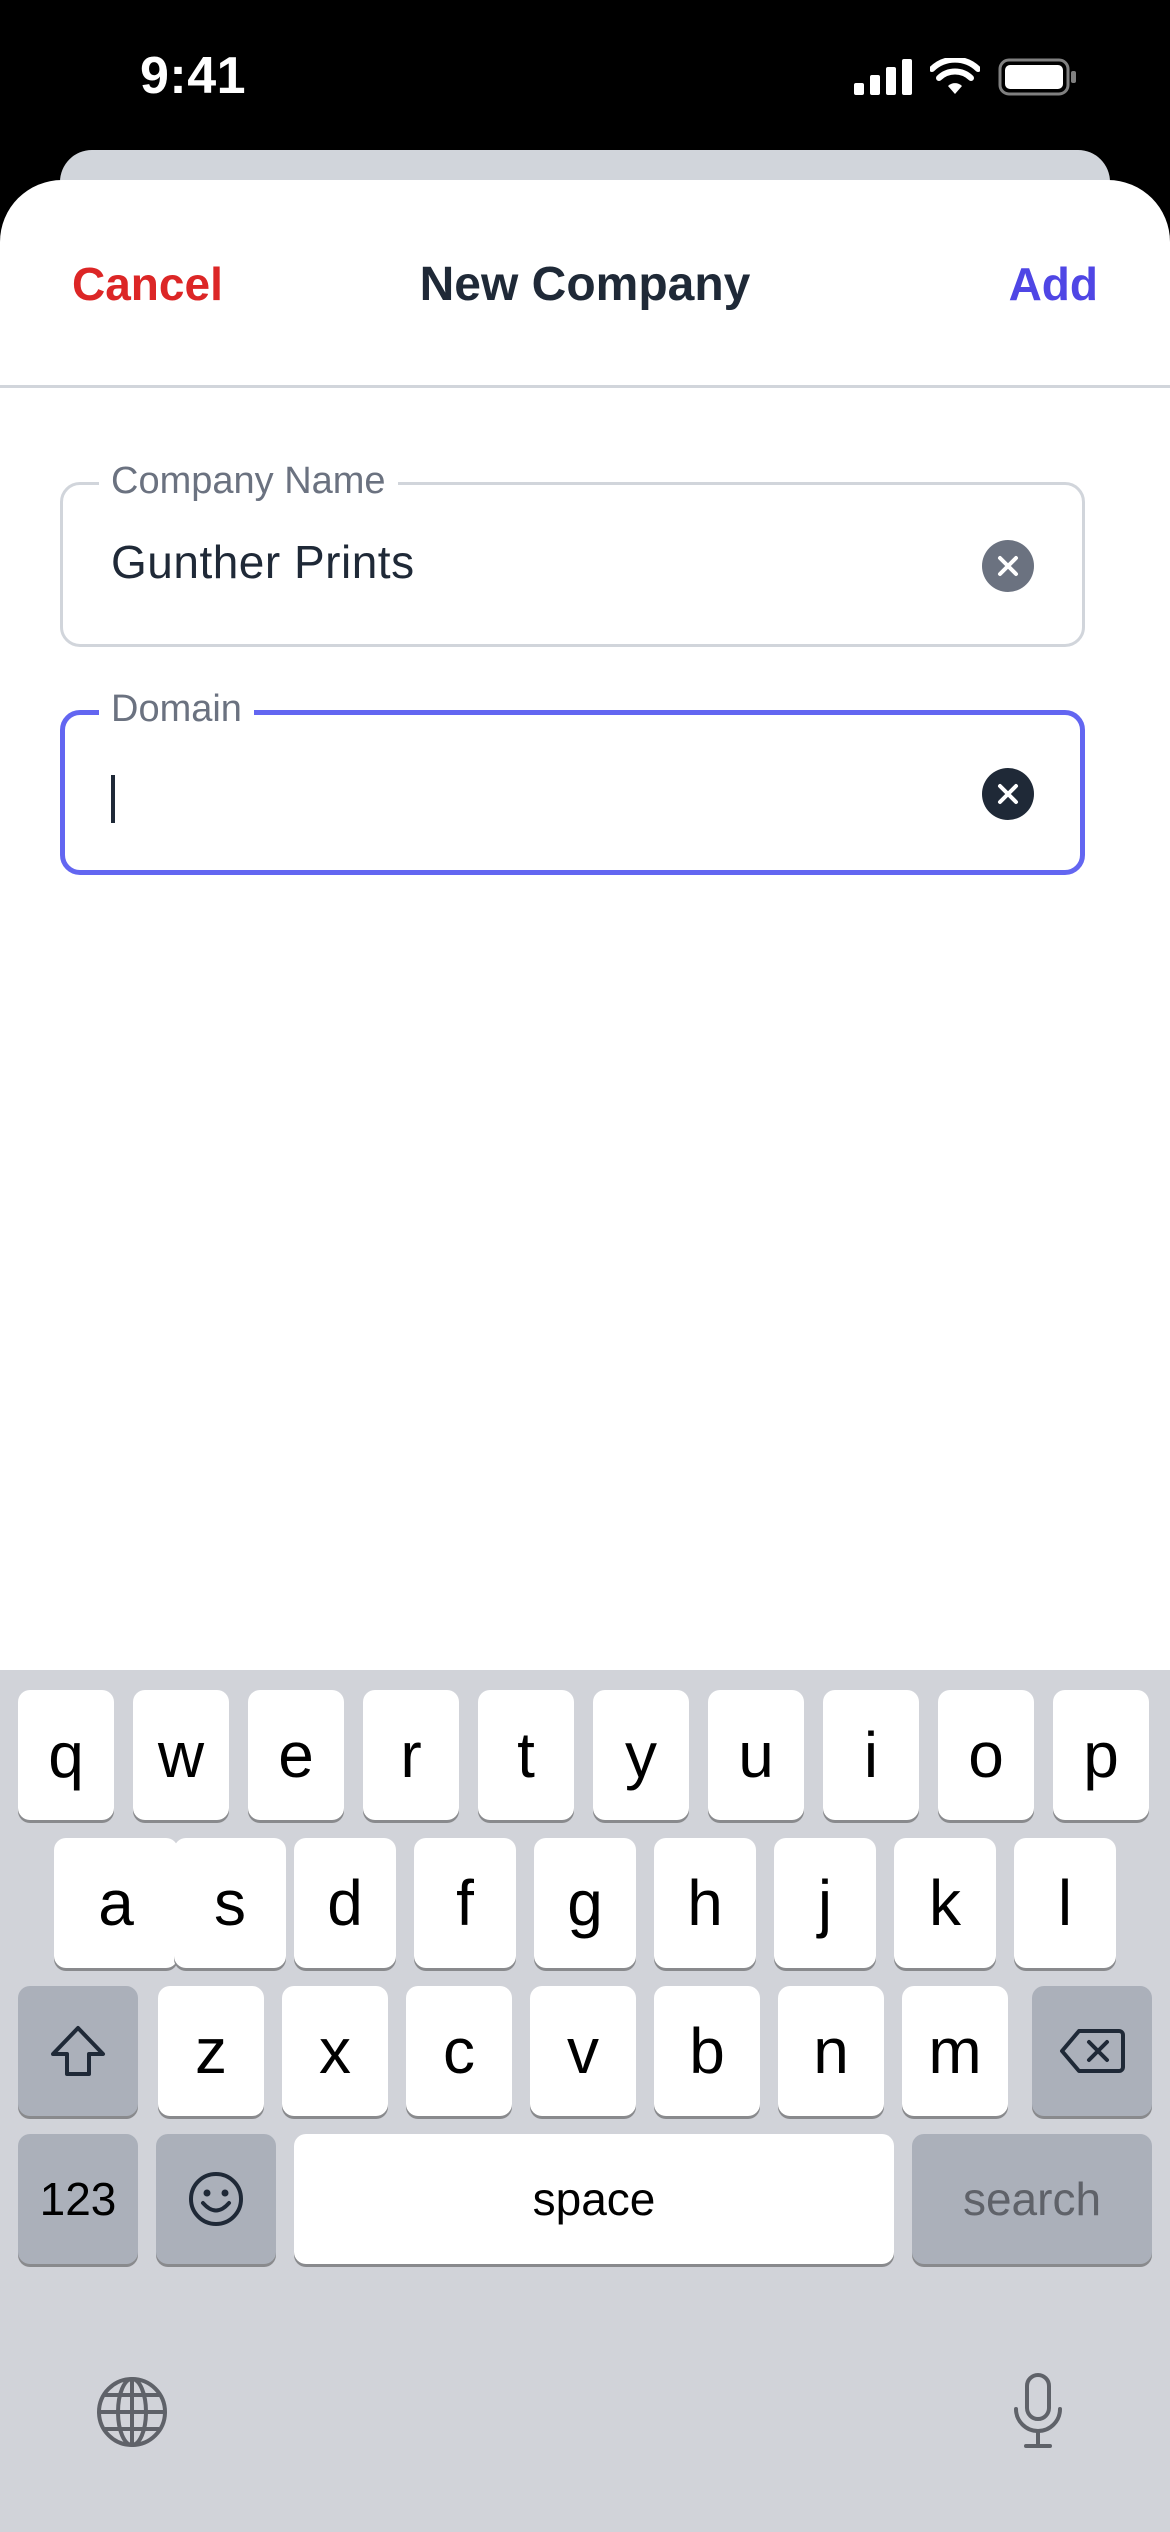 This screenshot has width=1170, height=2532. What do you see at coordinates (641, 1755) in the screenshot?
I see `key-y: y` at bounding box center [641, 1755].